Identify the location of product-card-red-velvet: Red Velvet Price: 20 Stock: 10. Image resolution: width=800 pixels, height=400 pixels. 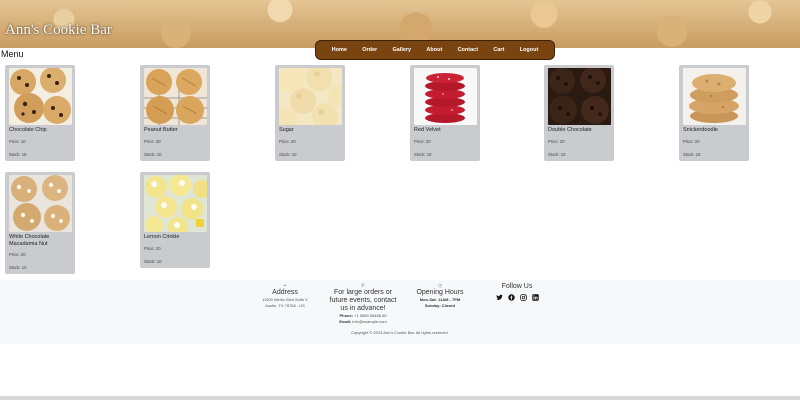
(445, 113).